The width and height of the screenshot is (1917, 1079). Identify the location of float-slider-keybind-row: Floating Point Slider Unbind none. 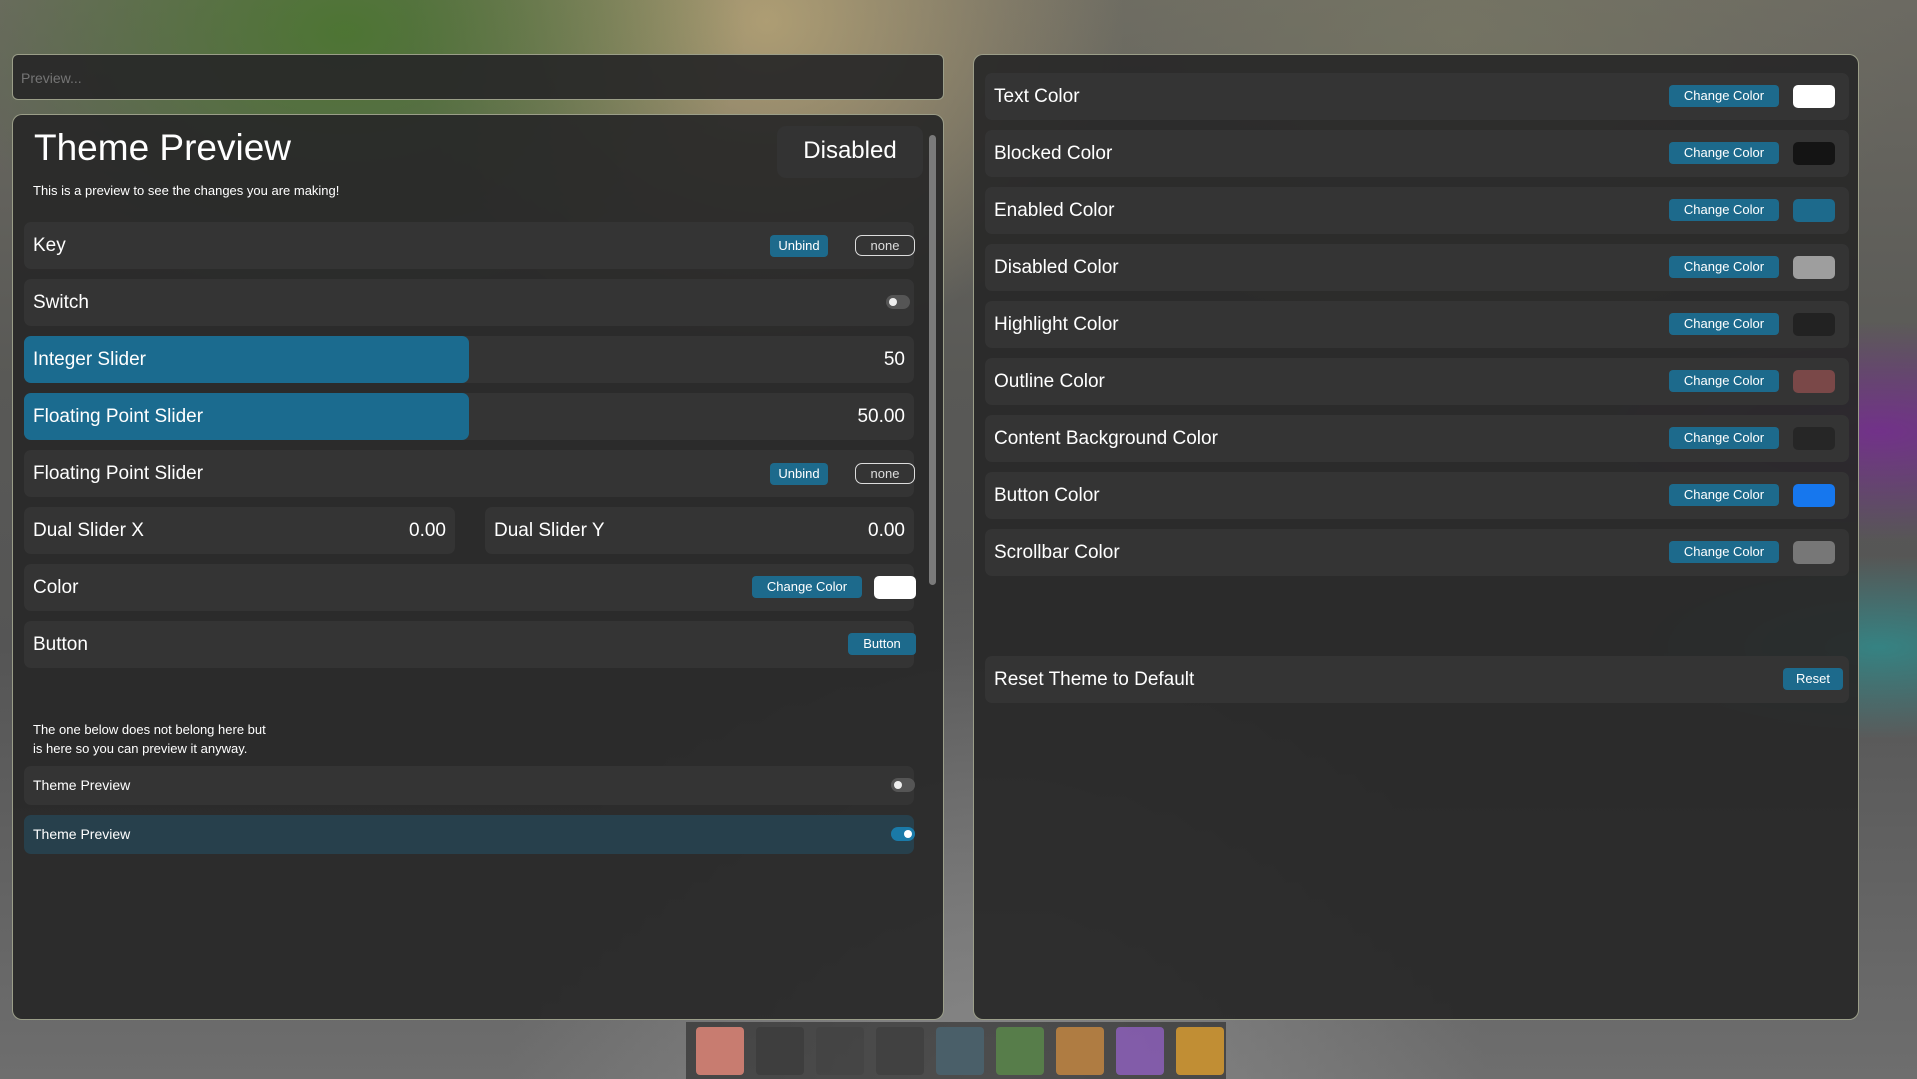
(469, 473).